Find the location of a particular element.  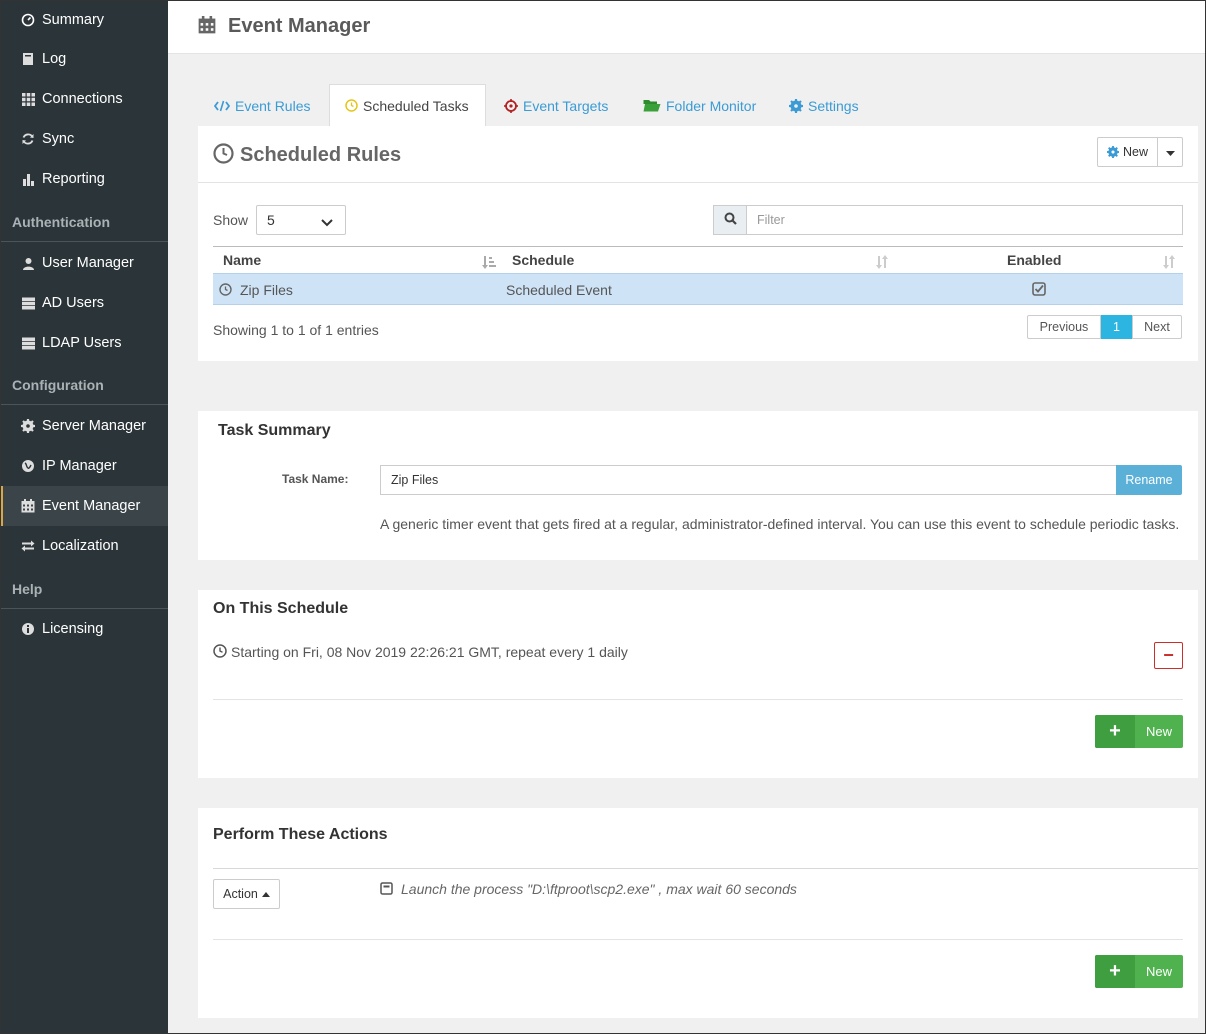

sidebar-item-ip-manager: IP Manager is located at coordinates (84, 466).